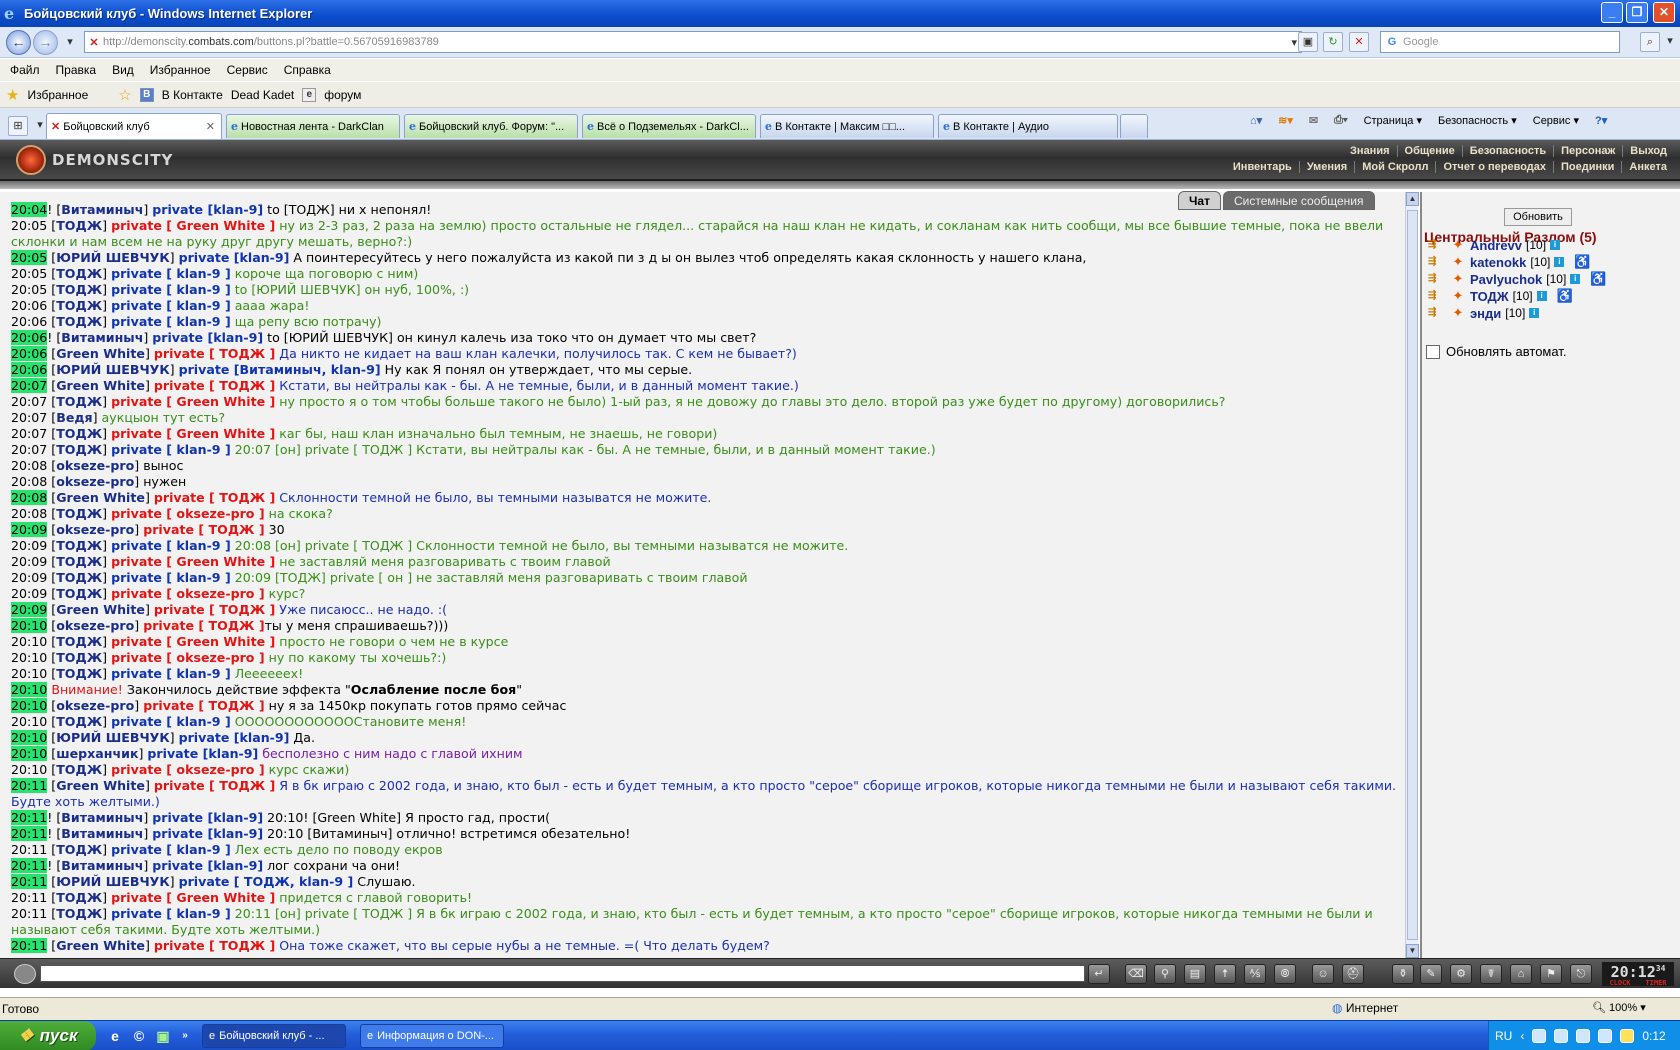  Describe the element at coordinates (1393, 120) in the screenshot. I see `cmd-page: Страница ▾` at that location.